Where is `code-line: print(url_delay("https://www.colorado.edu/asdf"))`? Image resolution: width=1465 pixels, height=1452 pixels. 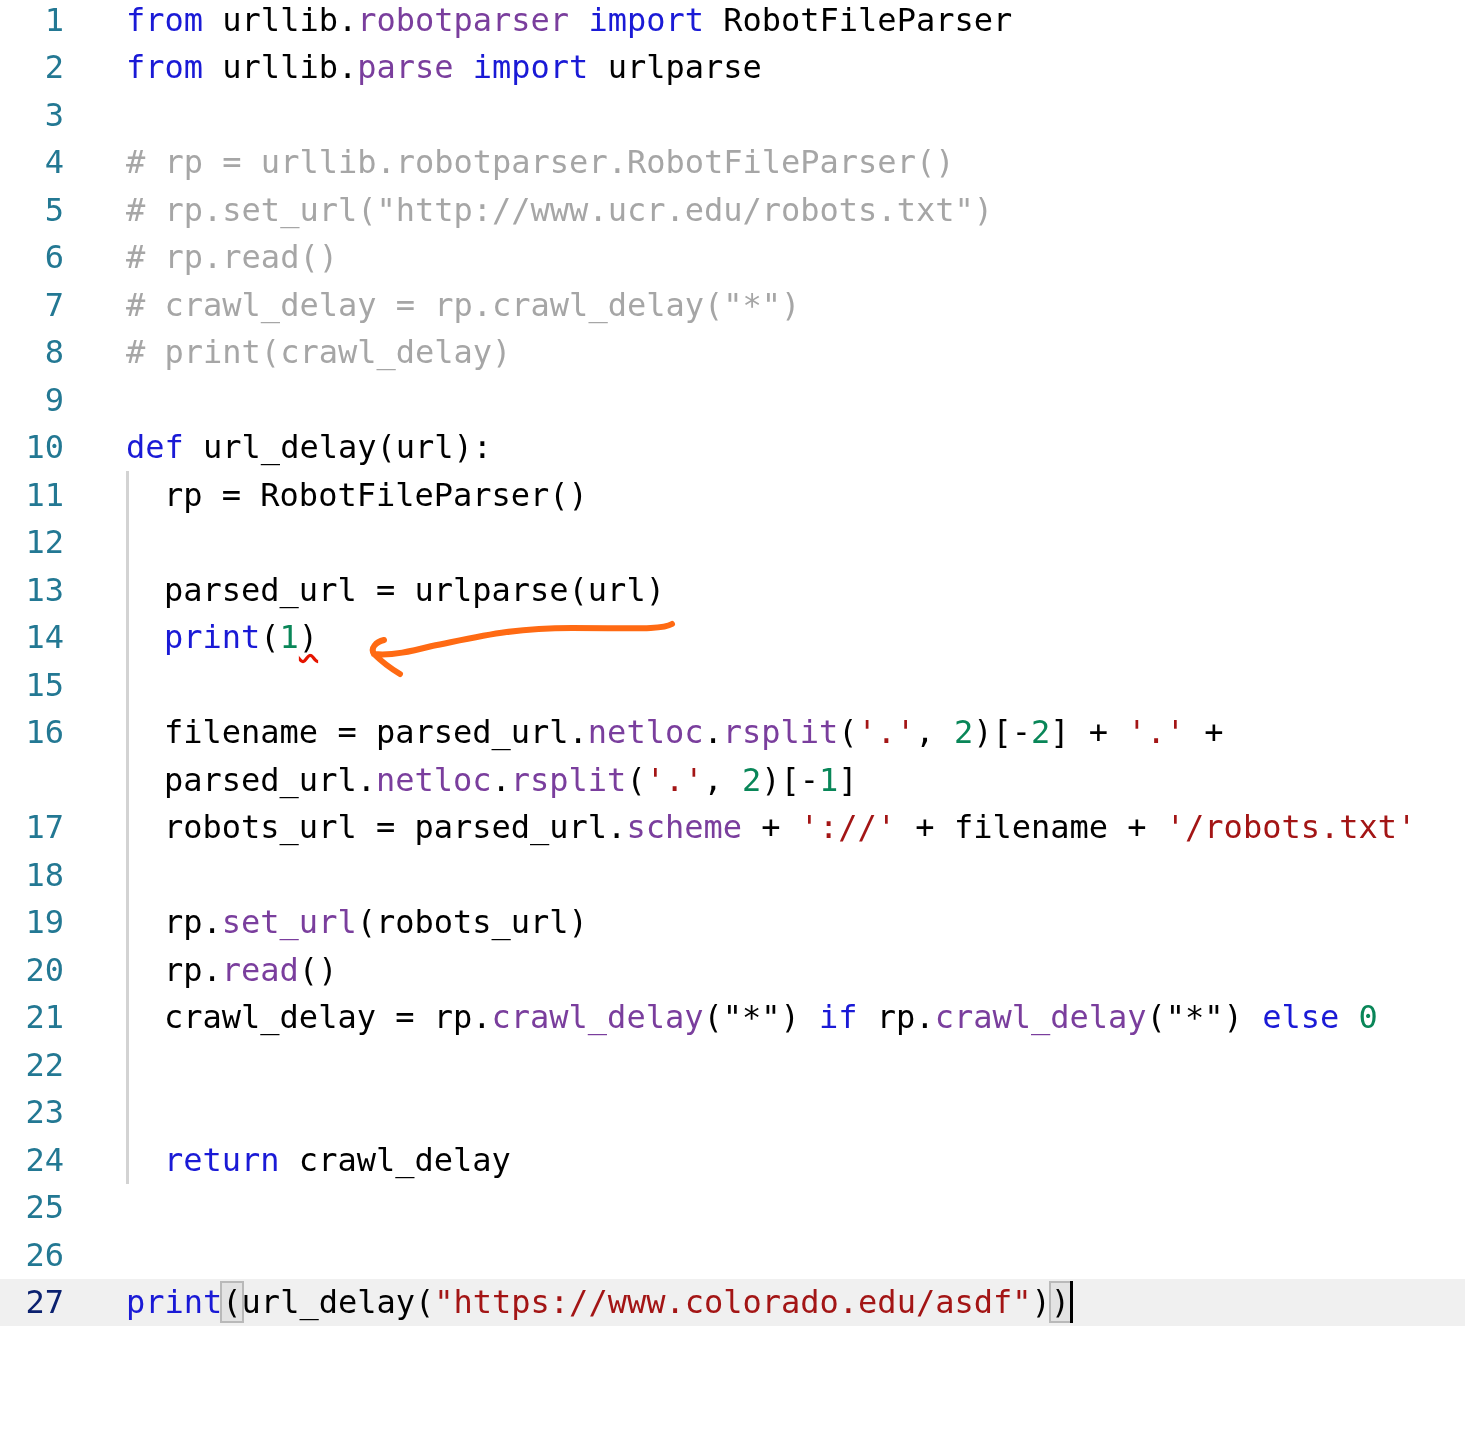 code-line: print(url_delay("https://www.colorado.edu/asdf")) is located at coordinates (598, 1302).